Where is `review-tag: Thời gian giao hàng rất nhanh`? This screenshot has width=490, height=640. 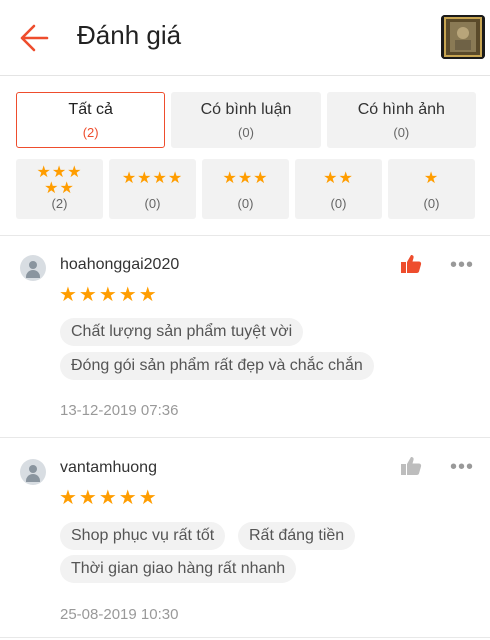 review-tag: Thời gian giao hàng rất nhanh is located at coordinates (178, 569).